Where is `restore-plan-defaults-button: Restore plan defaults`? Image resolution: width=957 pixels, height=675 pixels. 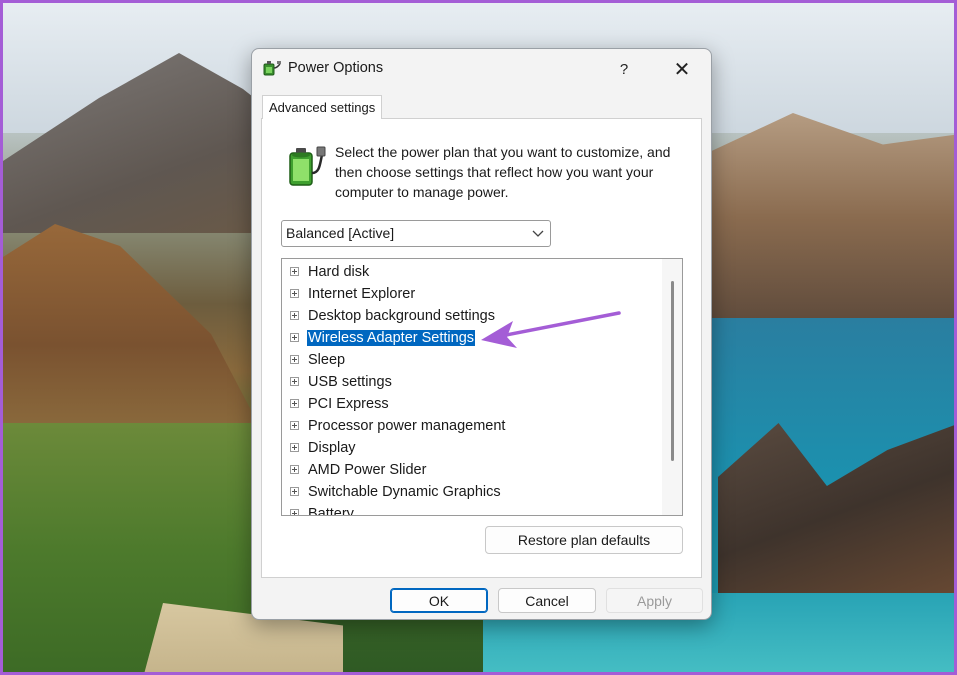 restore-plan-defaults-button: Restore plan defaults is located at coordinates (584, 540).